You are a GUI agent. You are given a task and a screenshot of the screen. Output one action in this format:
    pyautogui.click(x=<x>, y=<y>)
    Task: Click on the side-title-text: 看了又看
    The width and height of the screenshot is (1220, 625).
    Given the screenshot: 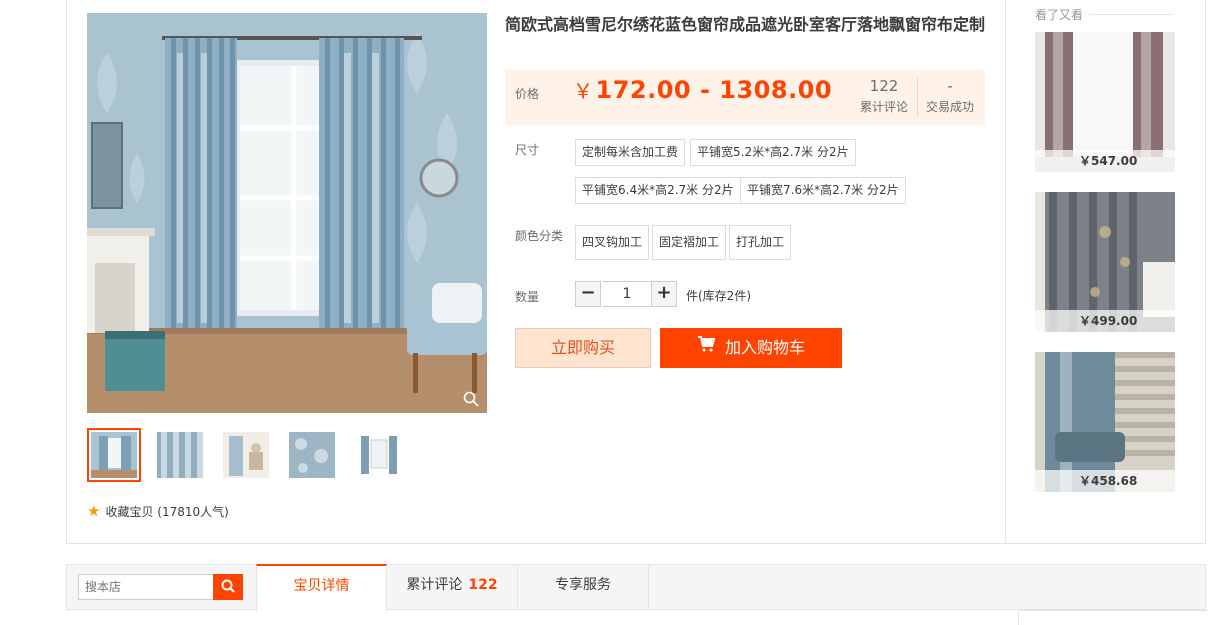 What is the action you would take?
    pyautogui.click(x=1059, y=15)
    